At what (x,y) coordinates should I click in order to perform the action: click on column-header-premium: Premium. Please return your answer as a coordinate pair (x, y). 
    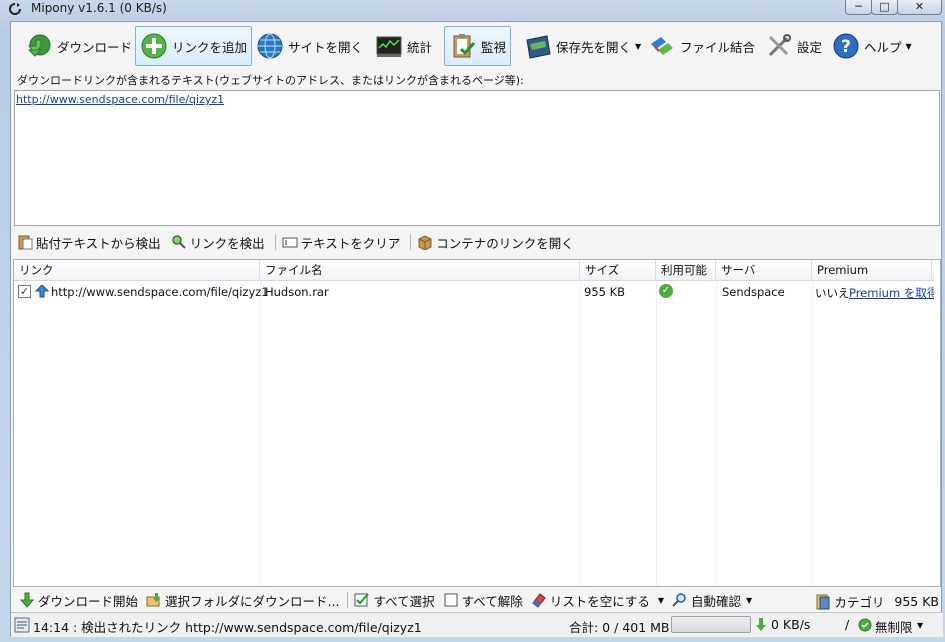
    Looking at the image, I should click on (872, 270).